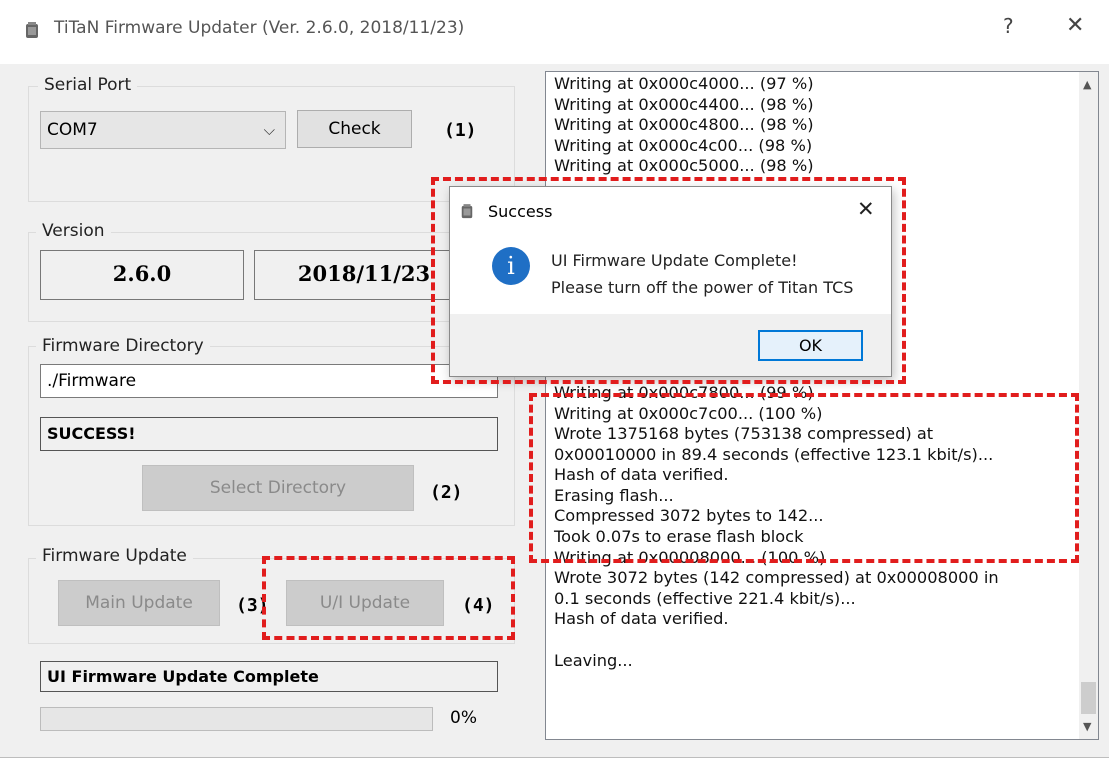 The height and width of the screenshot is (758, 1109). Describe the element at coordinates (1088, 405) in the screenshot. I see `log-scrollbar: ▲ ▼` at that location.